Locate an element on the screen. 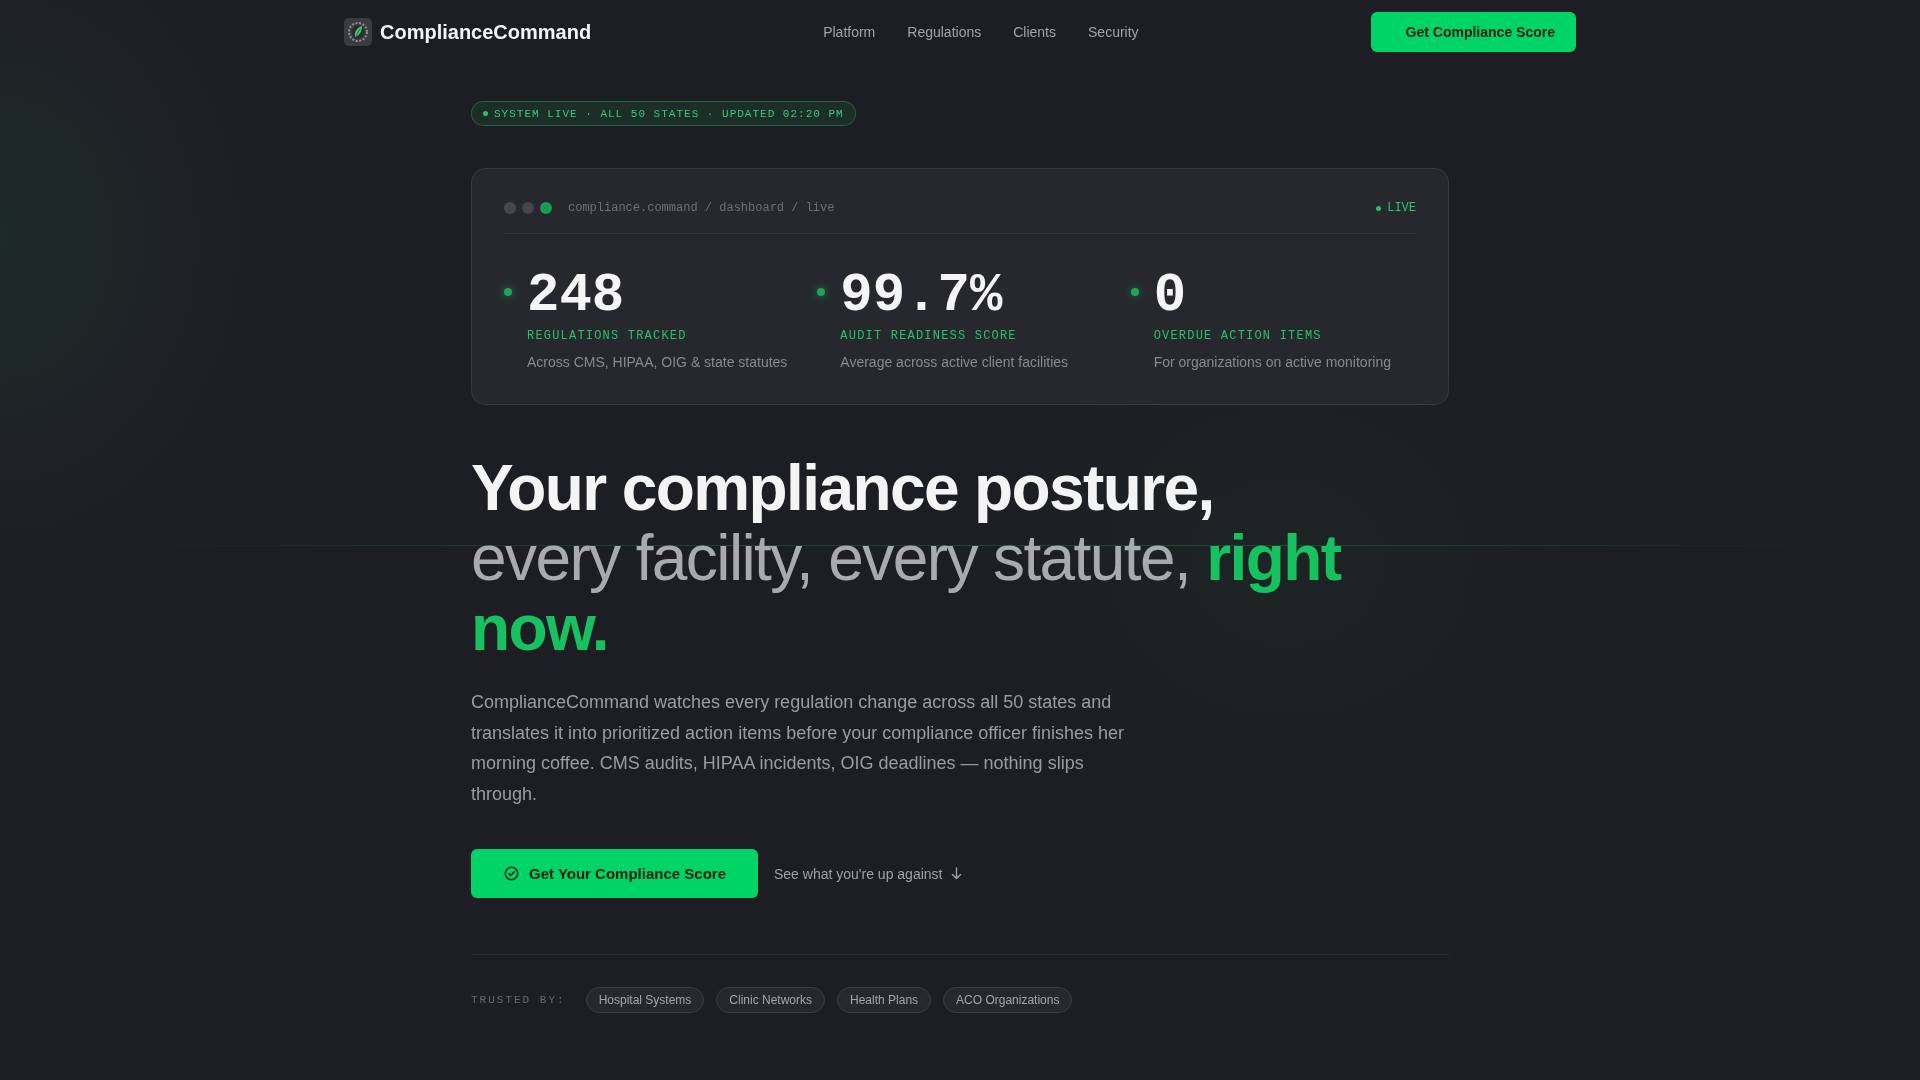  see-more-link: See what you're up against is located at coordinates (868, 873).